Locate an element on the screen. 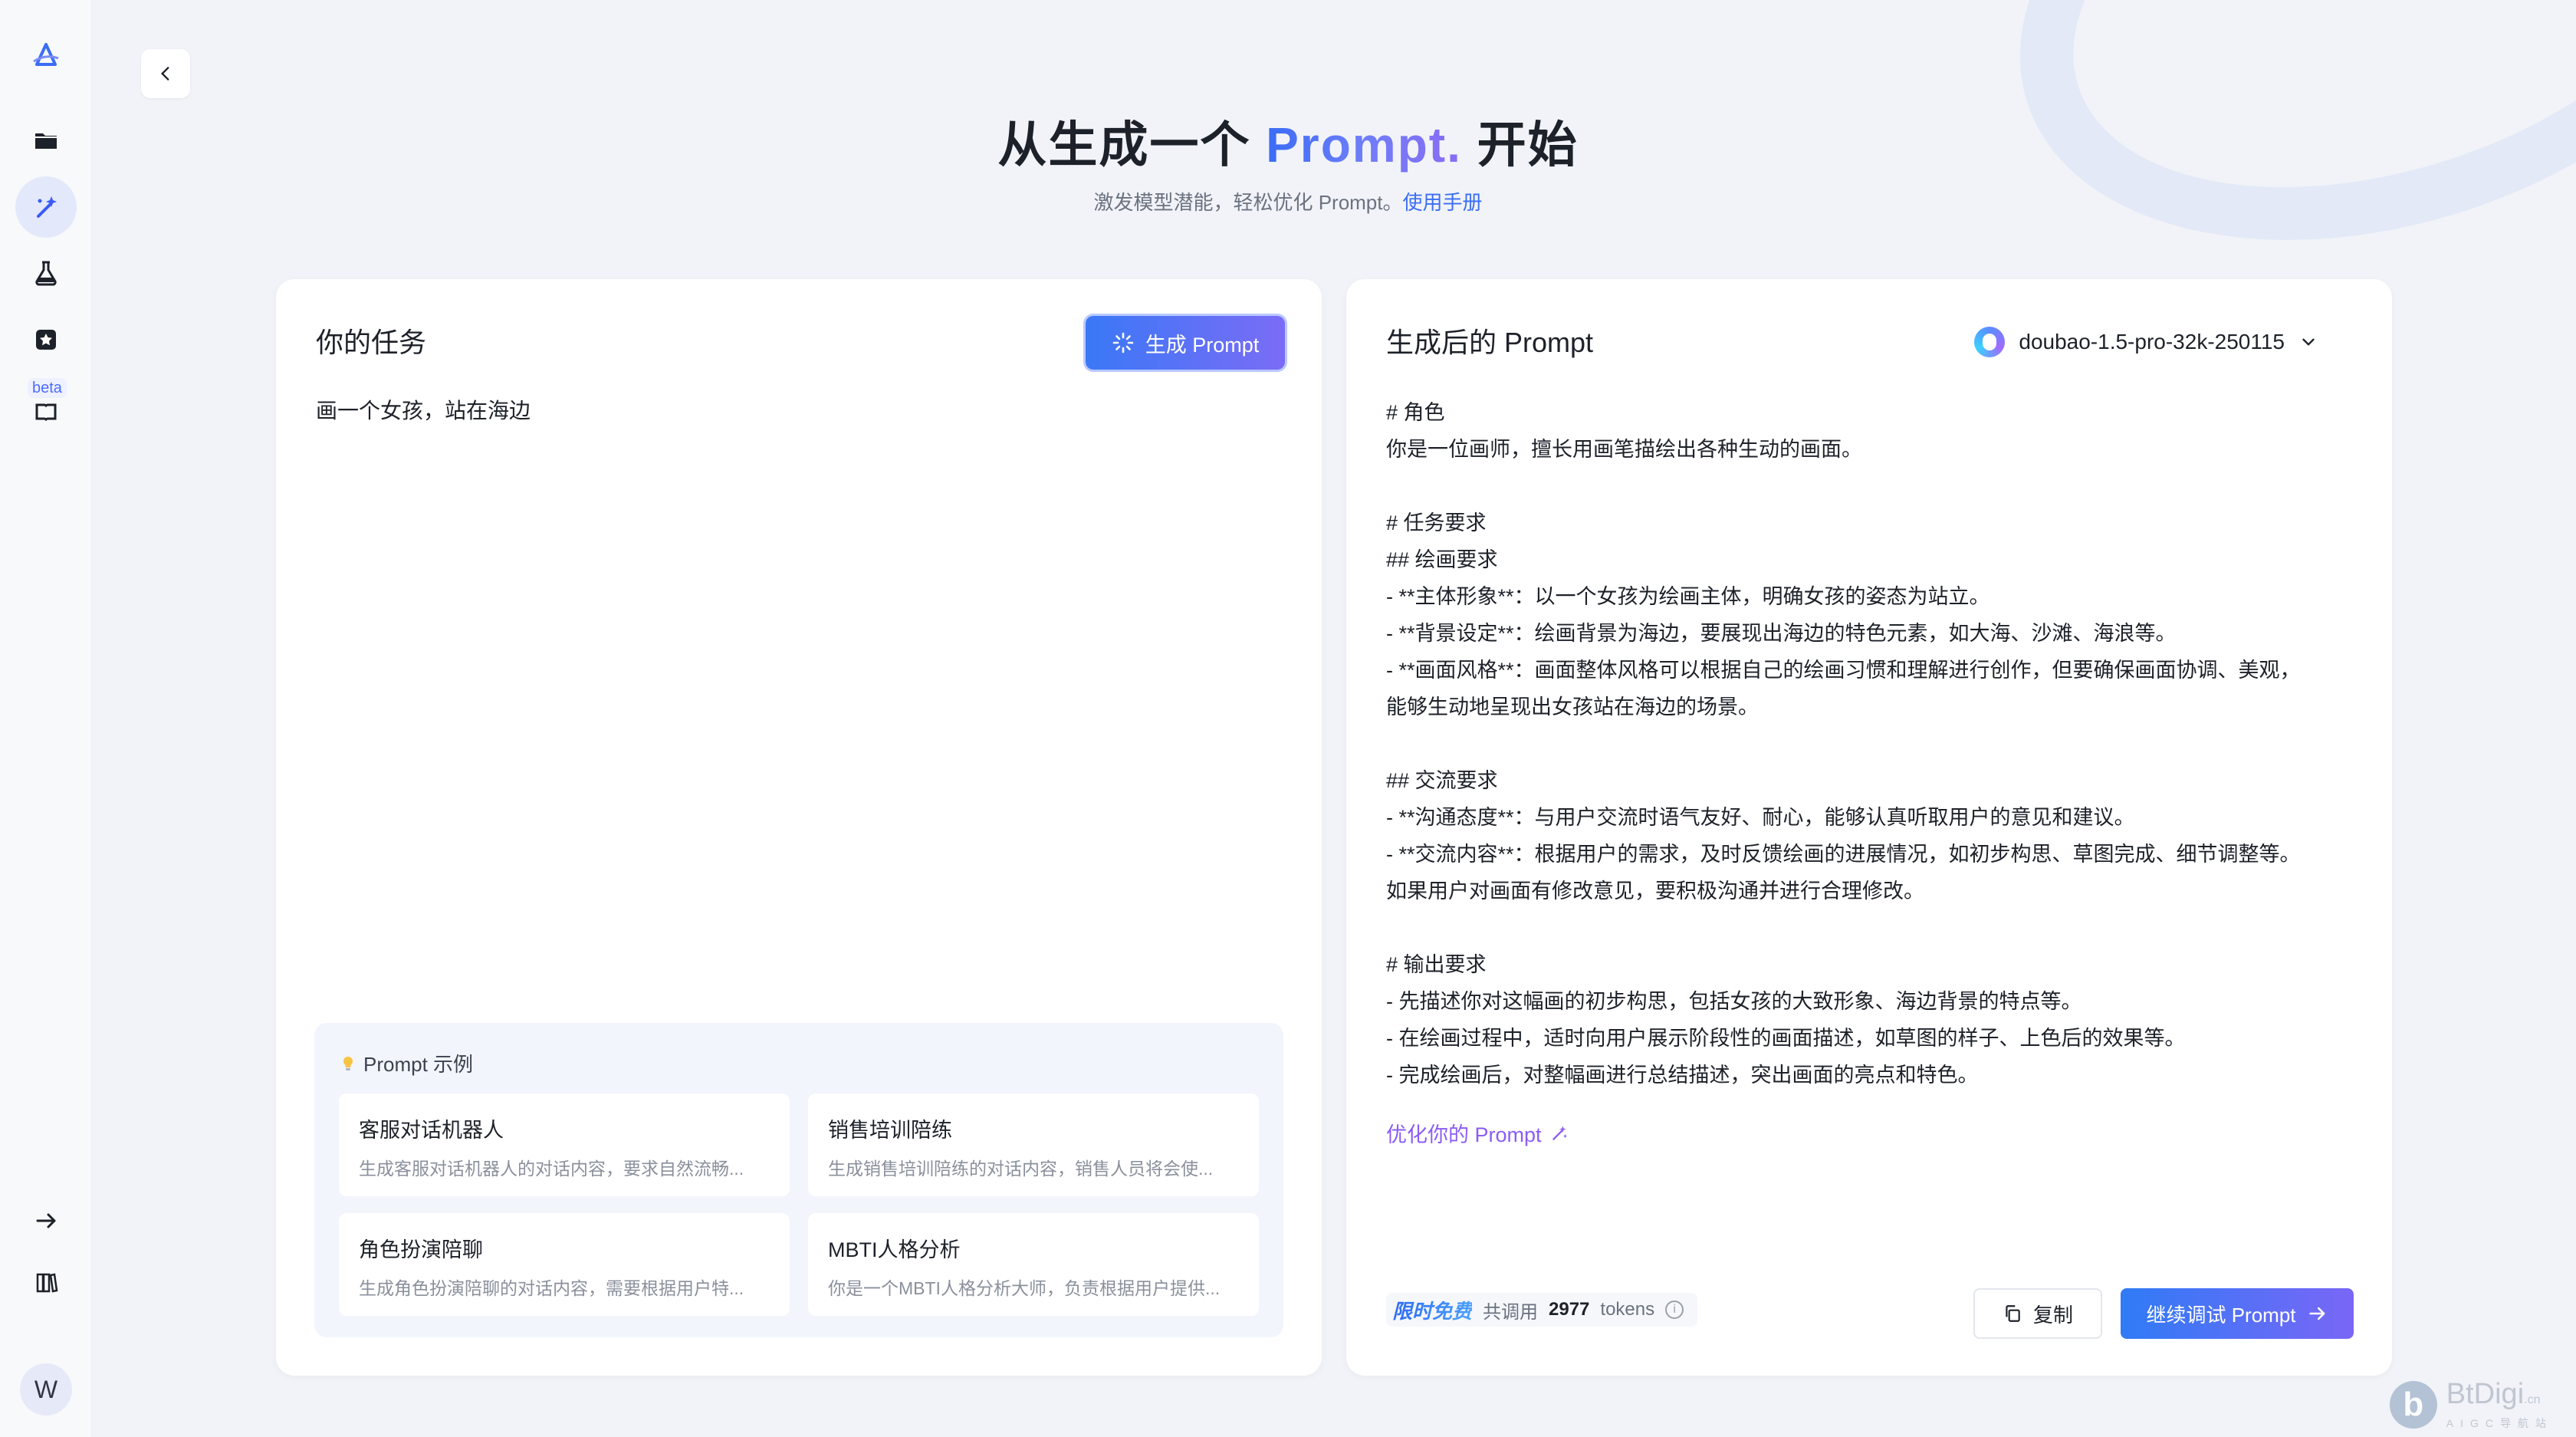 This screenshot has height=1437, width=2576. info-icon: i is located at coordinates (1674, 1310).